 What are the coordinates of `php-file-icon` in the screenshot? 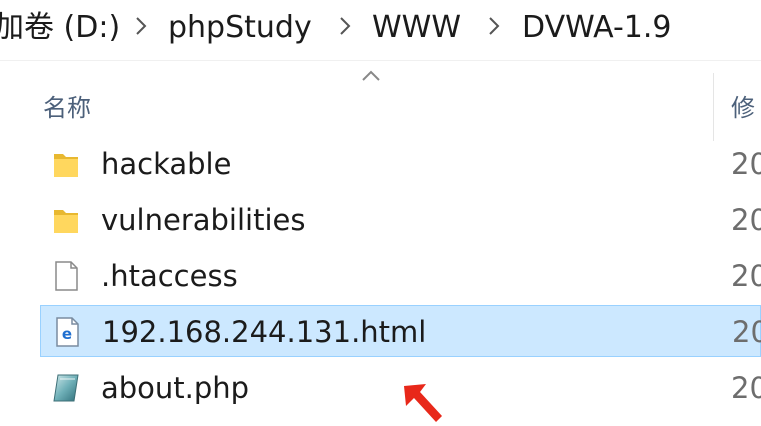 It's located at (66, 388).